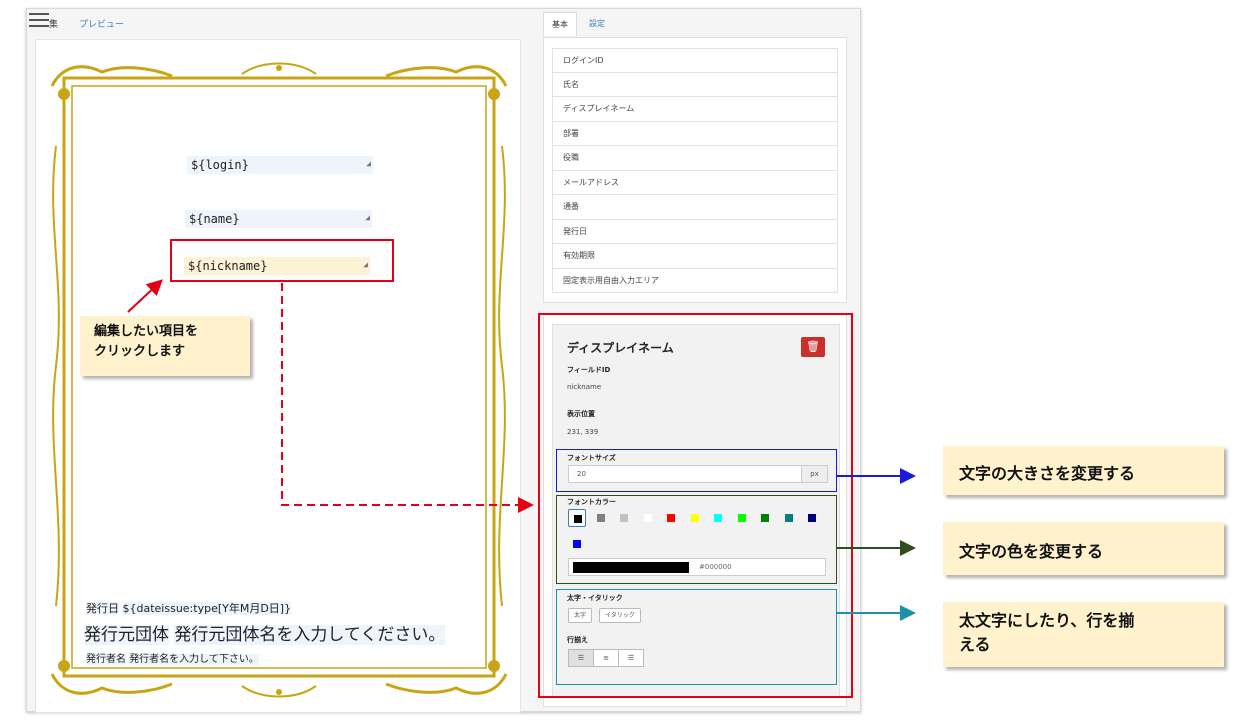 Image resolution: width=1247 pixels, height=722 pixels. I want to click on callout-line: 編集したい項目を, so click(146, 331).